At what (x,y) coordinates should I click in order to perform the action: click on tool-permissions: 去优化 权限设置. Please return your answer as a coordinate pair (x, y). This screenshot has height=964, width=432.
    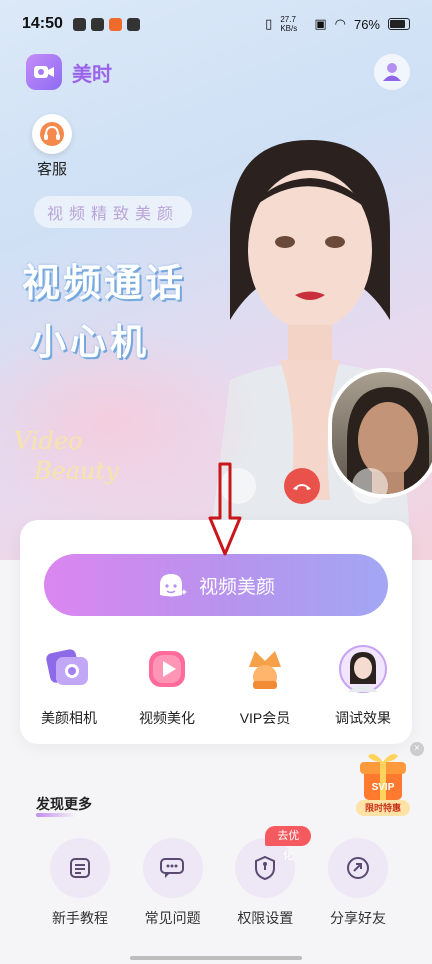
    Looking at the image, I should click on (265, 877).